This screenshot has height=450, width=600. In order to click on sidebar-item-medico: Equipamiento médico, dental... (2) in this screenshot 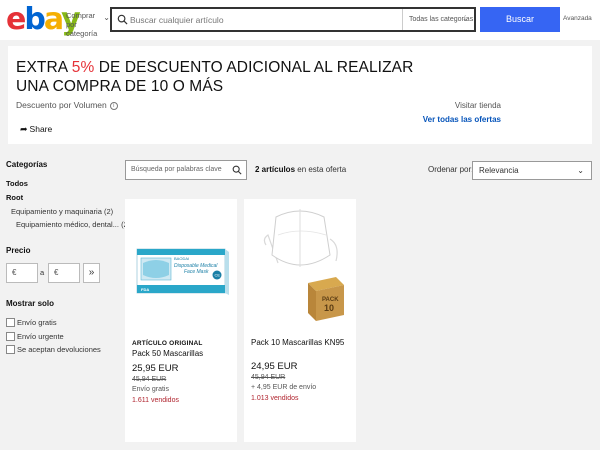, I will do `click(73, 224)`.